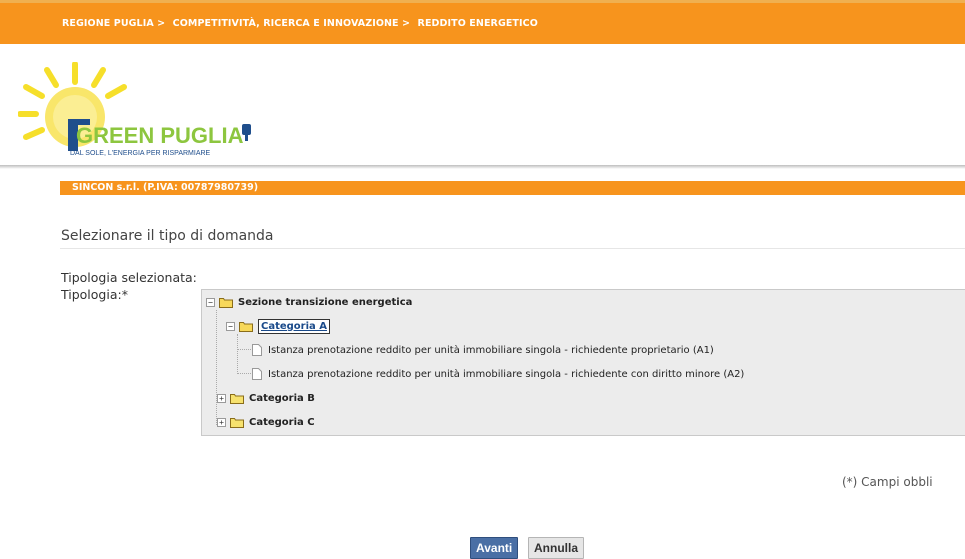 Image resolution: width=965 pixels, height=559 pixels. I want to click on tree-root-label: Sezione transizione energetica, so click(325, 302).